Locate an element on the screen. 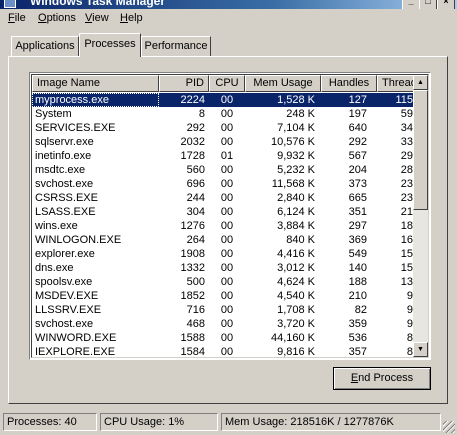 The image size is (457, 435). table-row: CSRSS.EXE 244 00 2,840 K 665 23 is located at coordinates (224, 198).